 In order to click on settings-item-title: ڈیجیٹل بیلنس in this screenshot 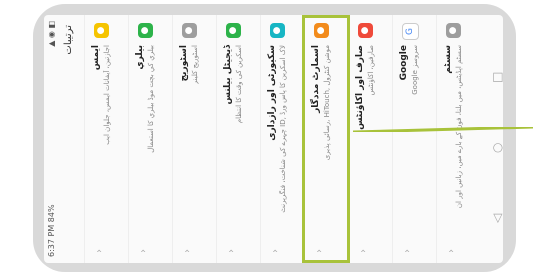, I will do `click(228, 75)`.